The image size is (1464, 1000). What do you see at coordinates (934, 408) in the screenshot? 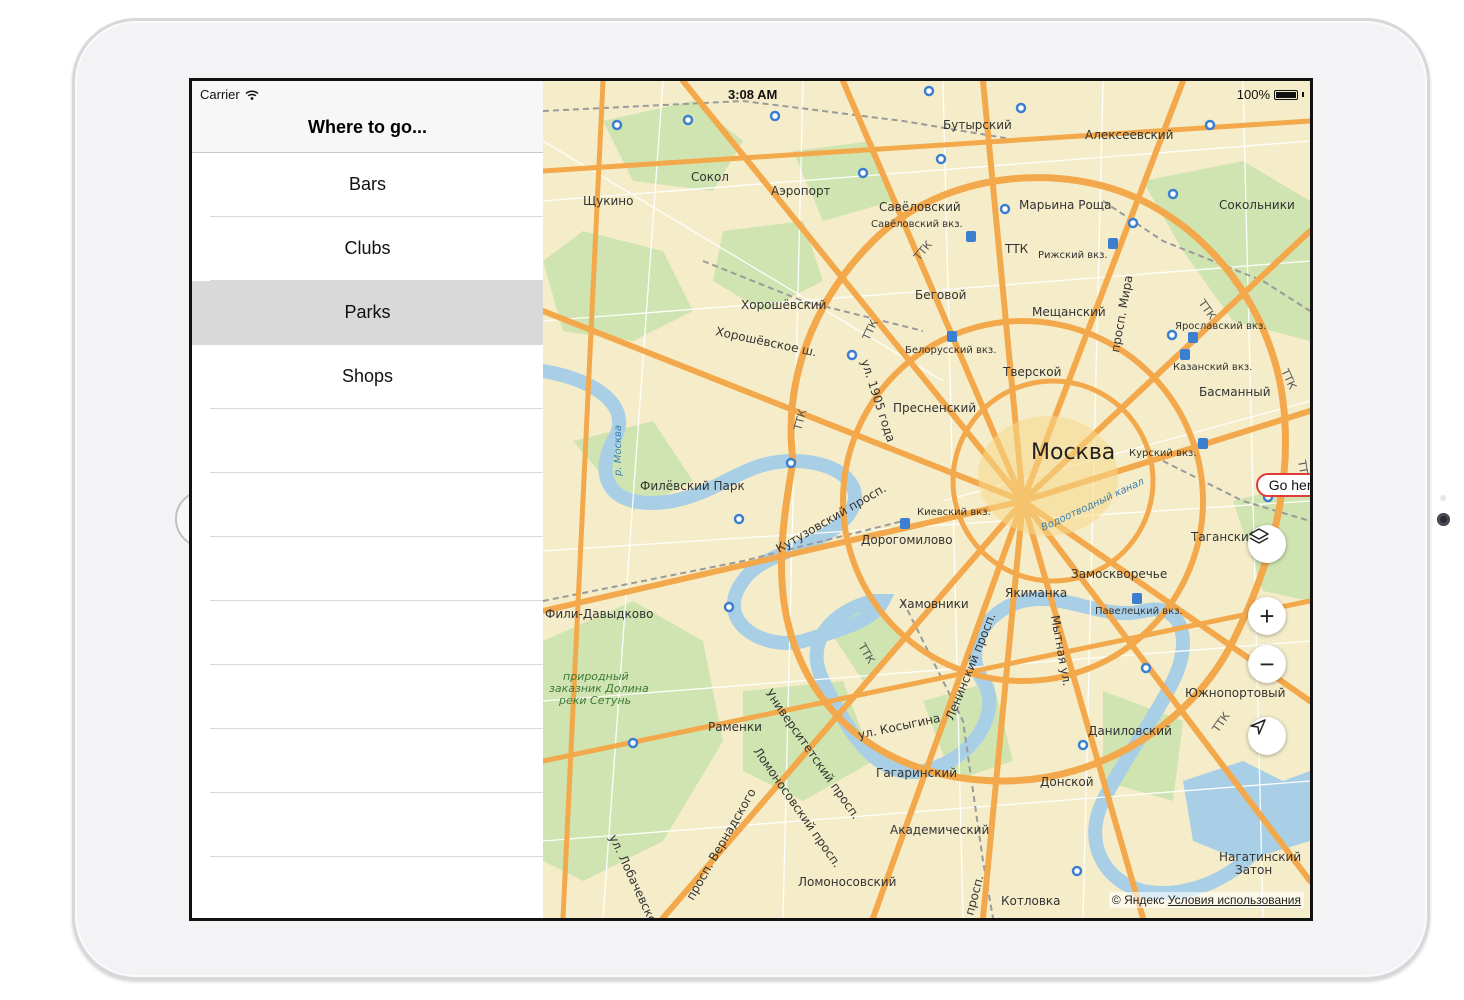
I see `map-label: Пресненский` at bounding box center [934, 408].